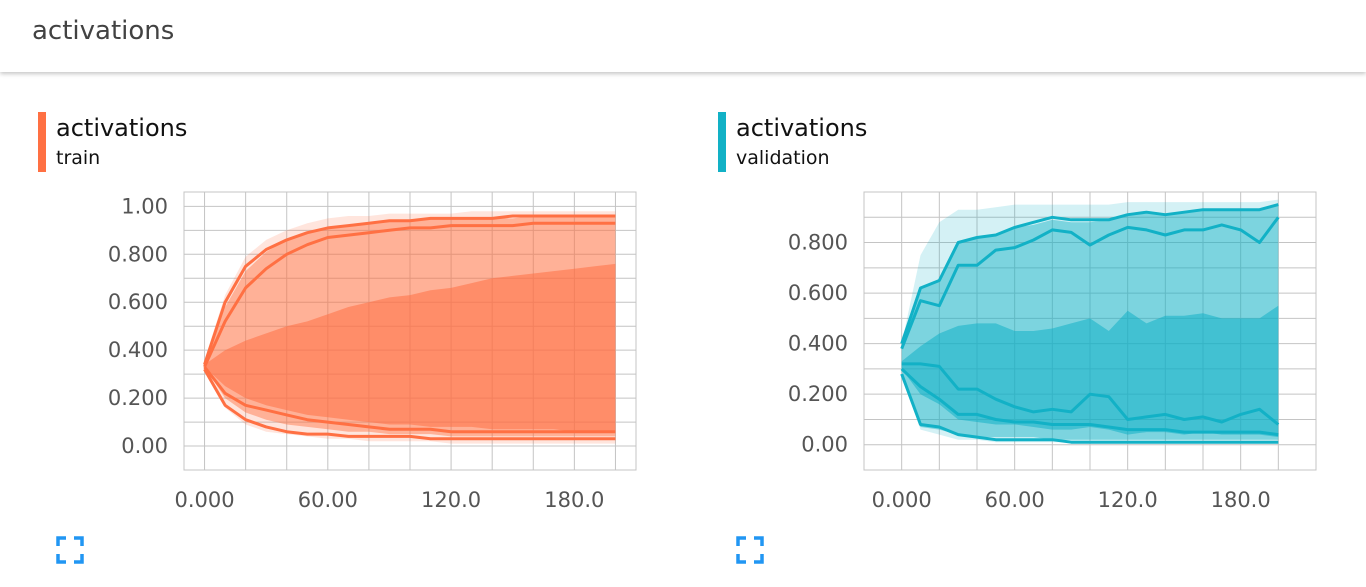 This screenshot has height=587, width=1366. I want to click on card-subtitle: train, so click(78, 158).